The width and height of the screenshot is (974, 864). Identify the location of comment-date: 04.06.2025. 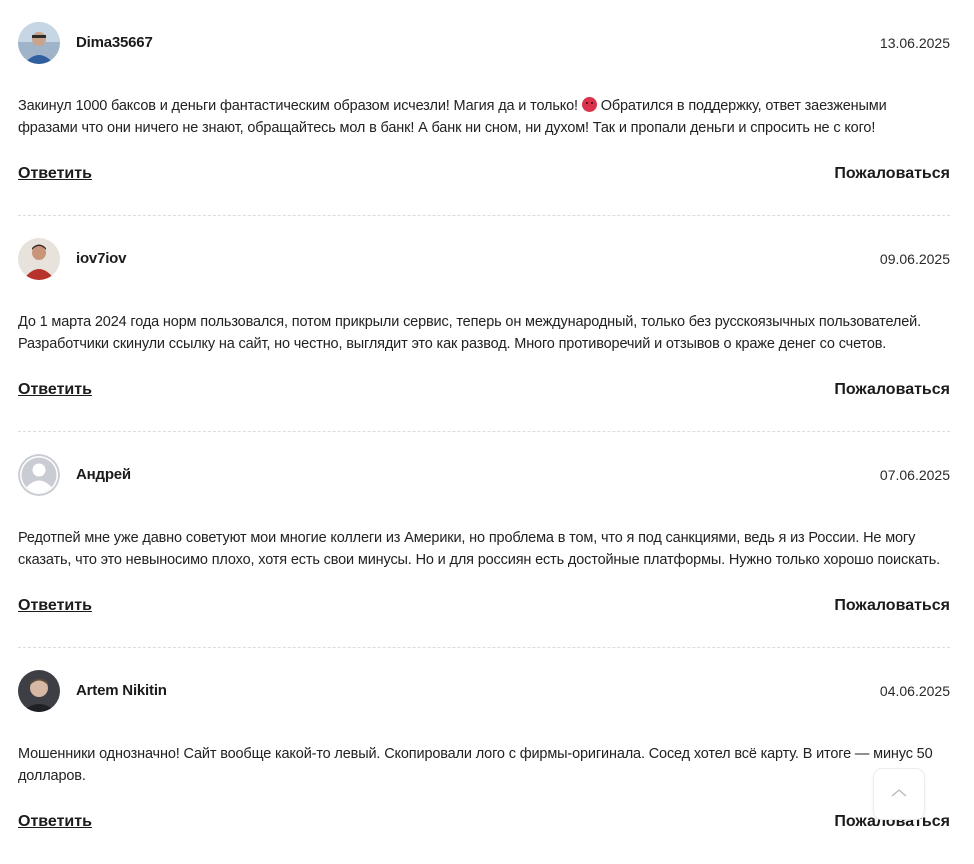
(914, 691).